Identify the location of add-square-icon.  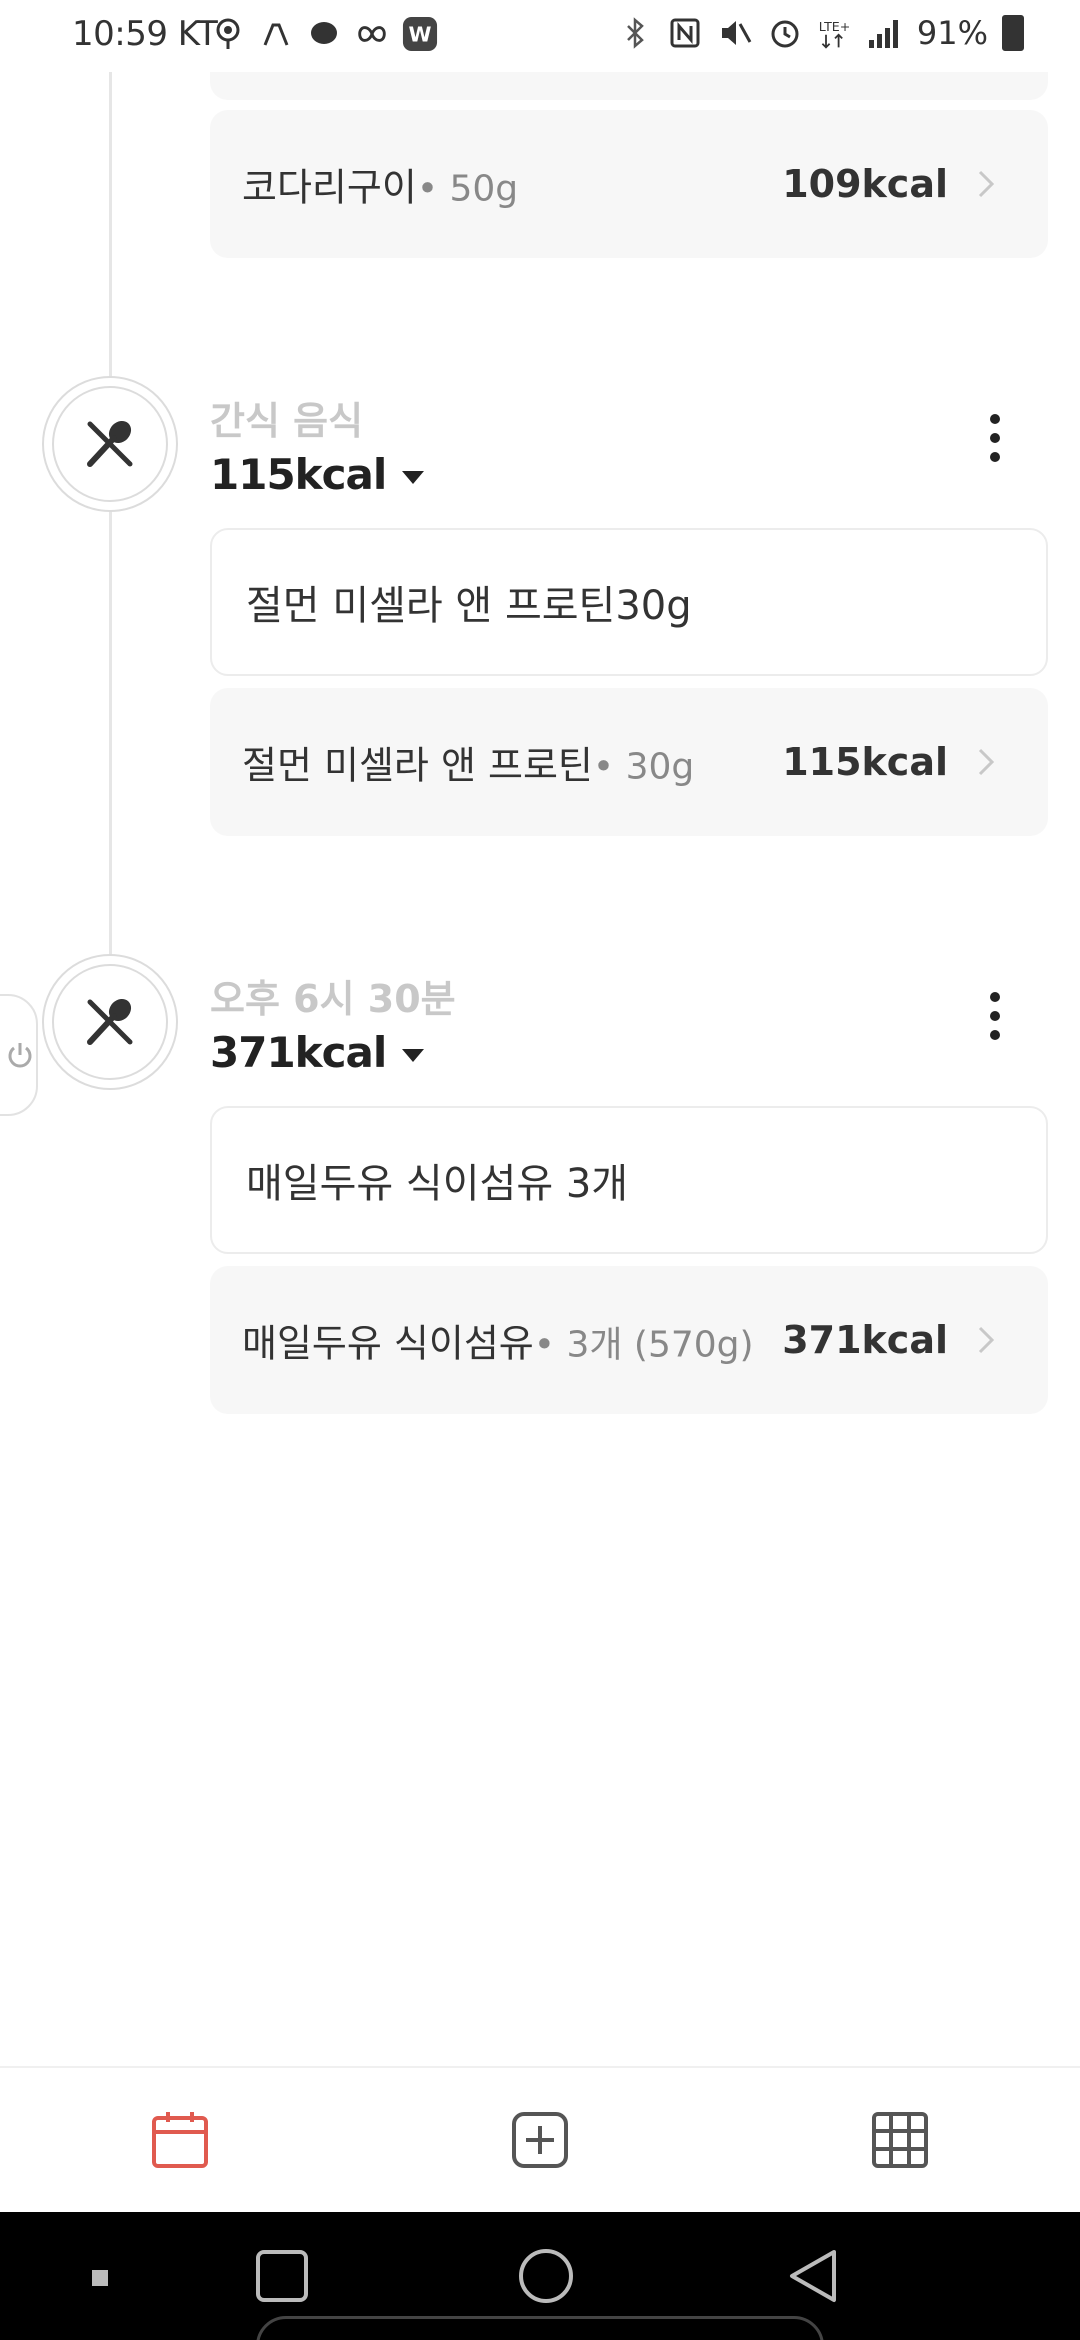
(540, 2140).